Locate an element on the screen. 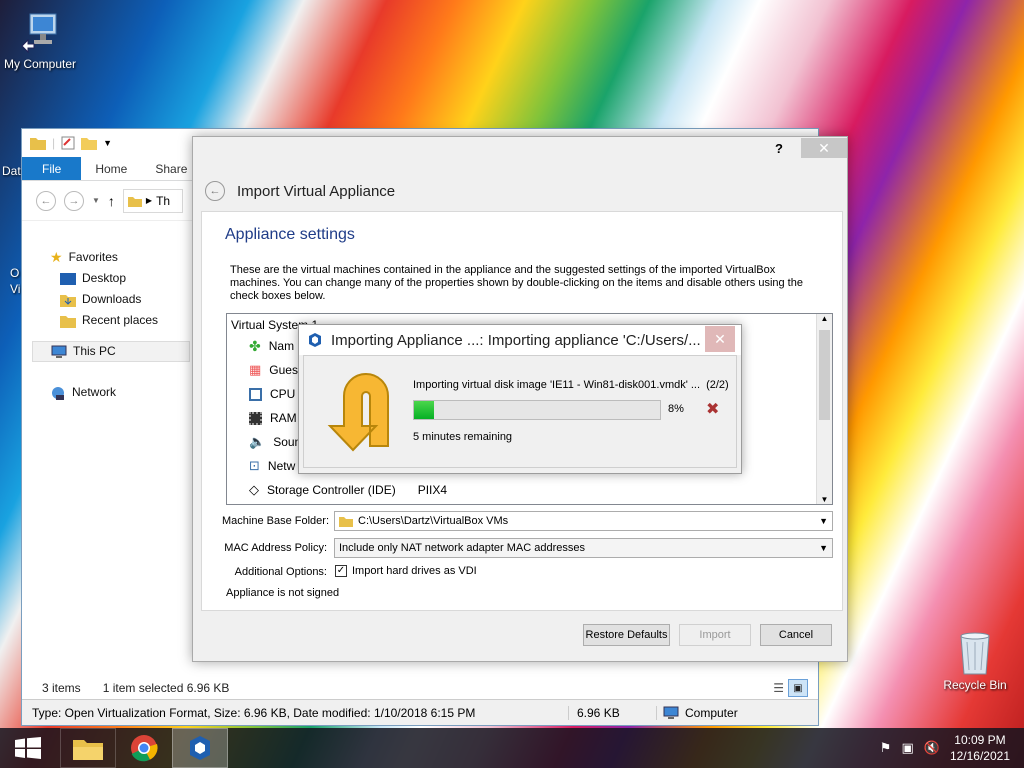  action-center-icon: ⚑ is located at coordinates (886, 748).